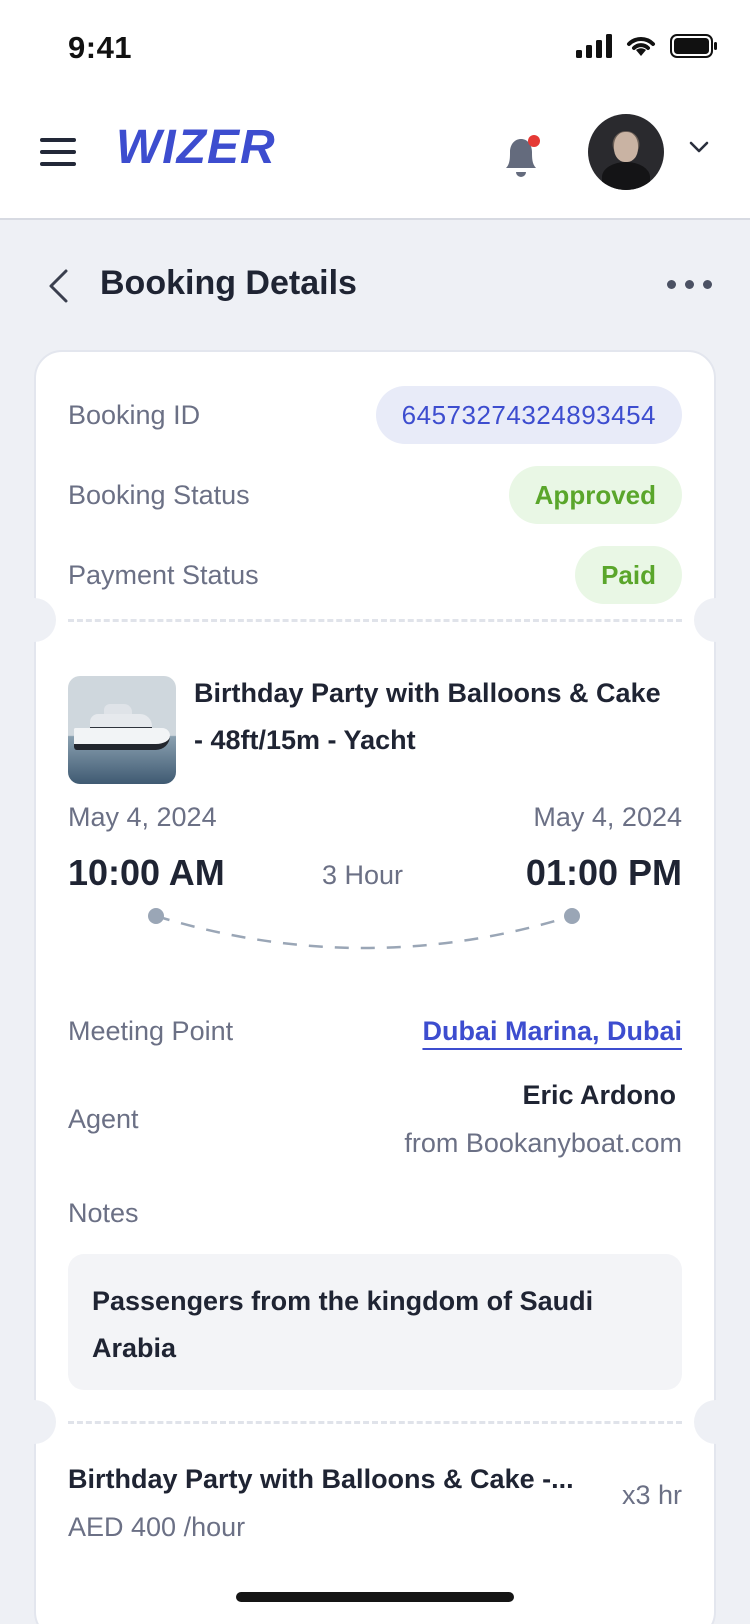 This screenshot has width=750, height=1624. What do you see at coordinates (157, 1527) in the screenshot?
I see `line-item-price: AED 400 /hour` at bounding box center [157, 1527].